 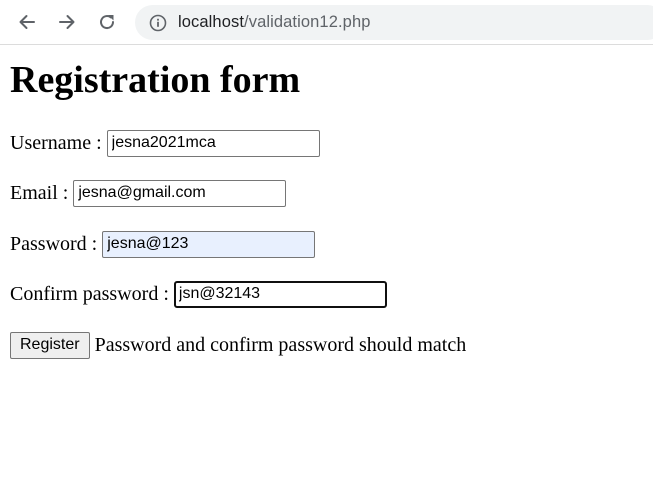 What do you see at coordinates (155, 80) in the screenshot?
I see `page-title: Registration form` at bounding box center [155, 80].